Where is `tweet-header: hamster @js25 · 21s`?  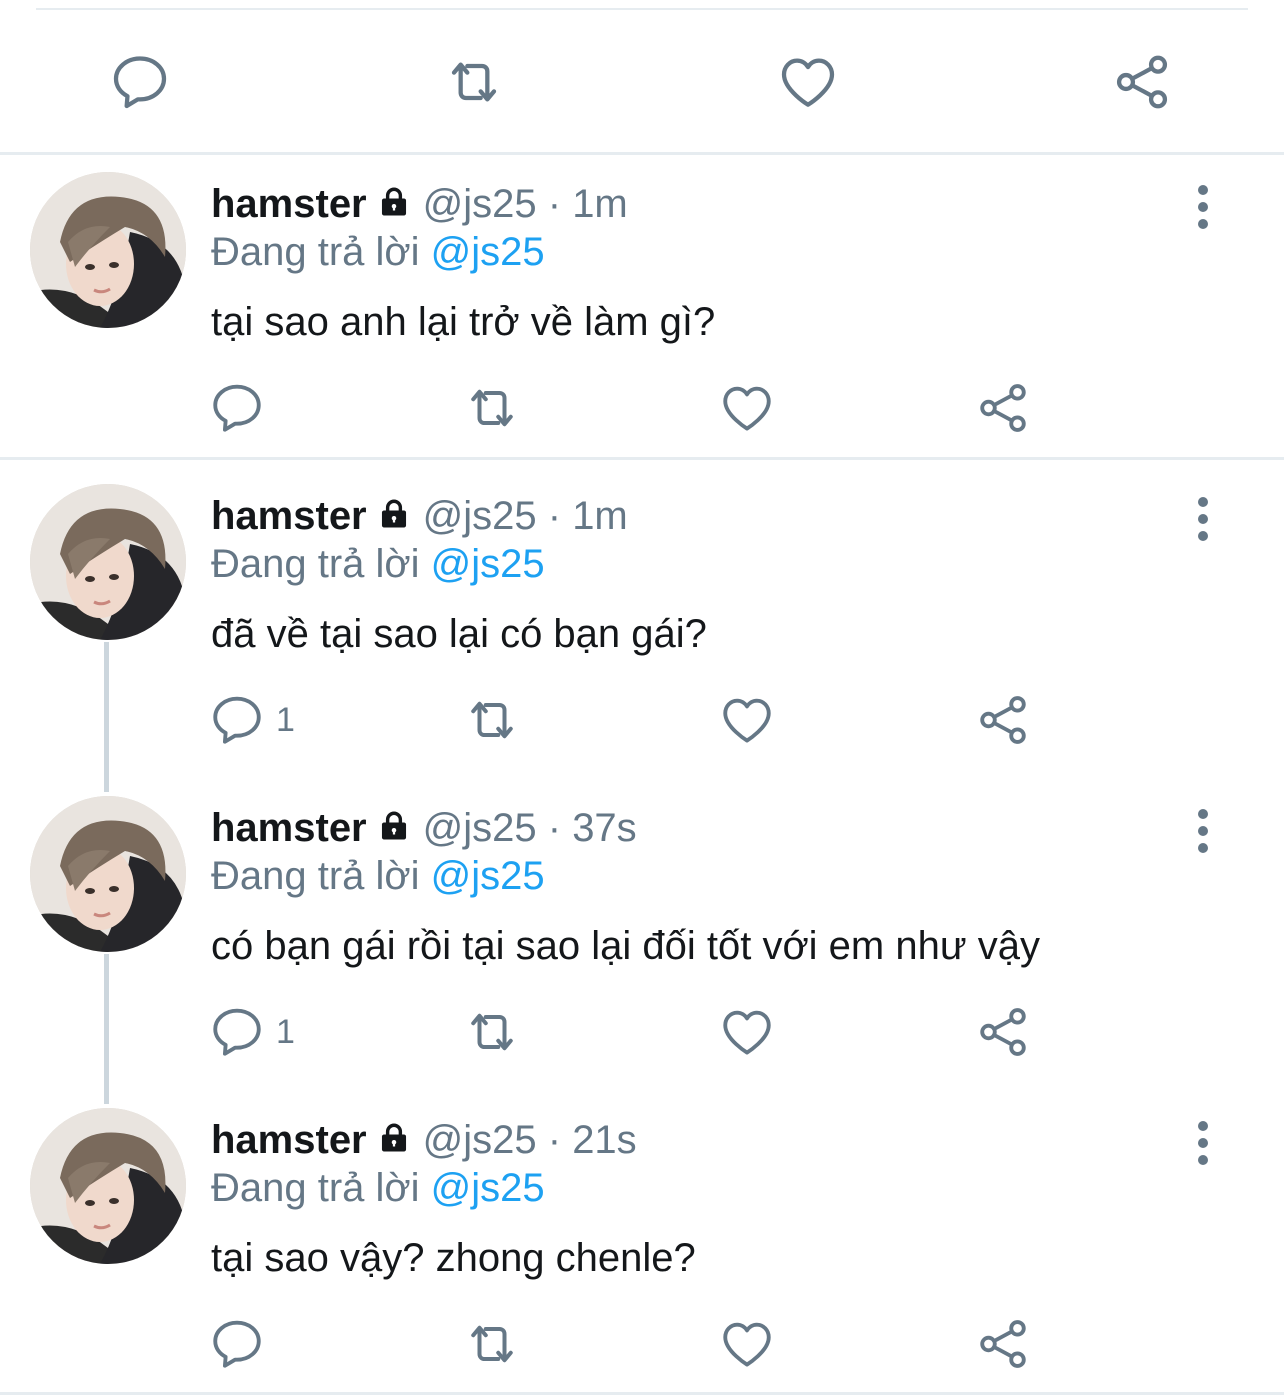 tweet-header: hamster @js25 · 21s is located at coordinates (424, 1140).